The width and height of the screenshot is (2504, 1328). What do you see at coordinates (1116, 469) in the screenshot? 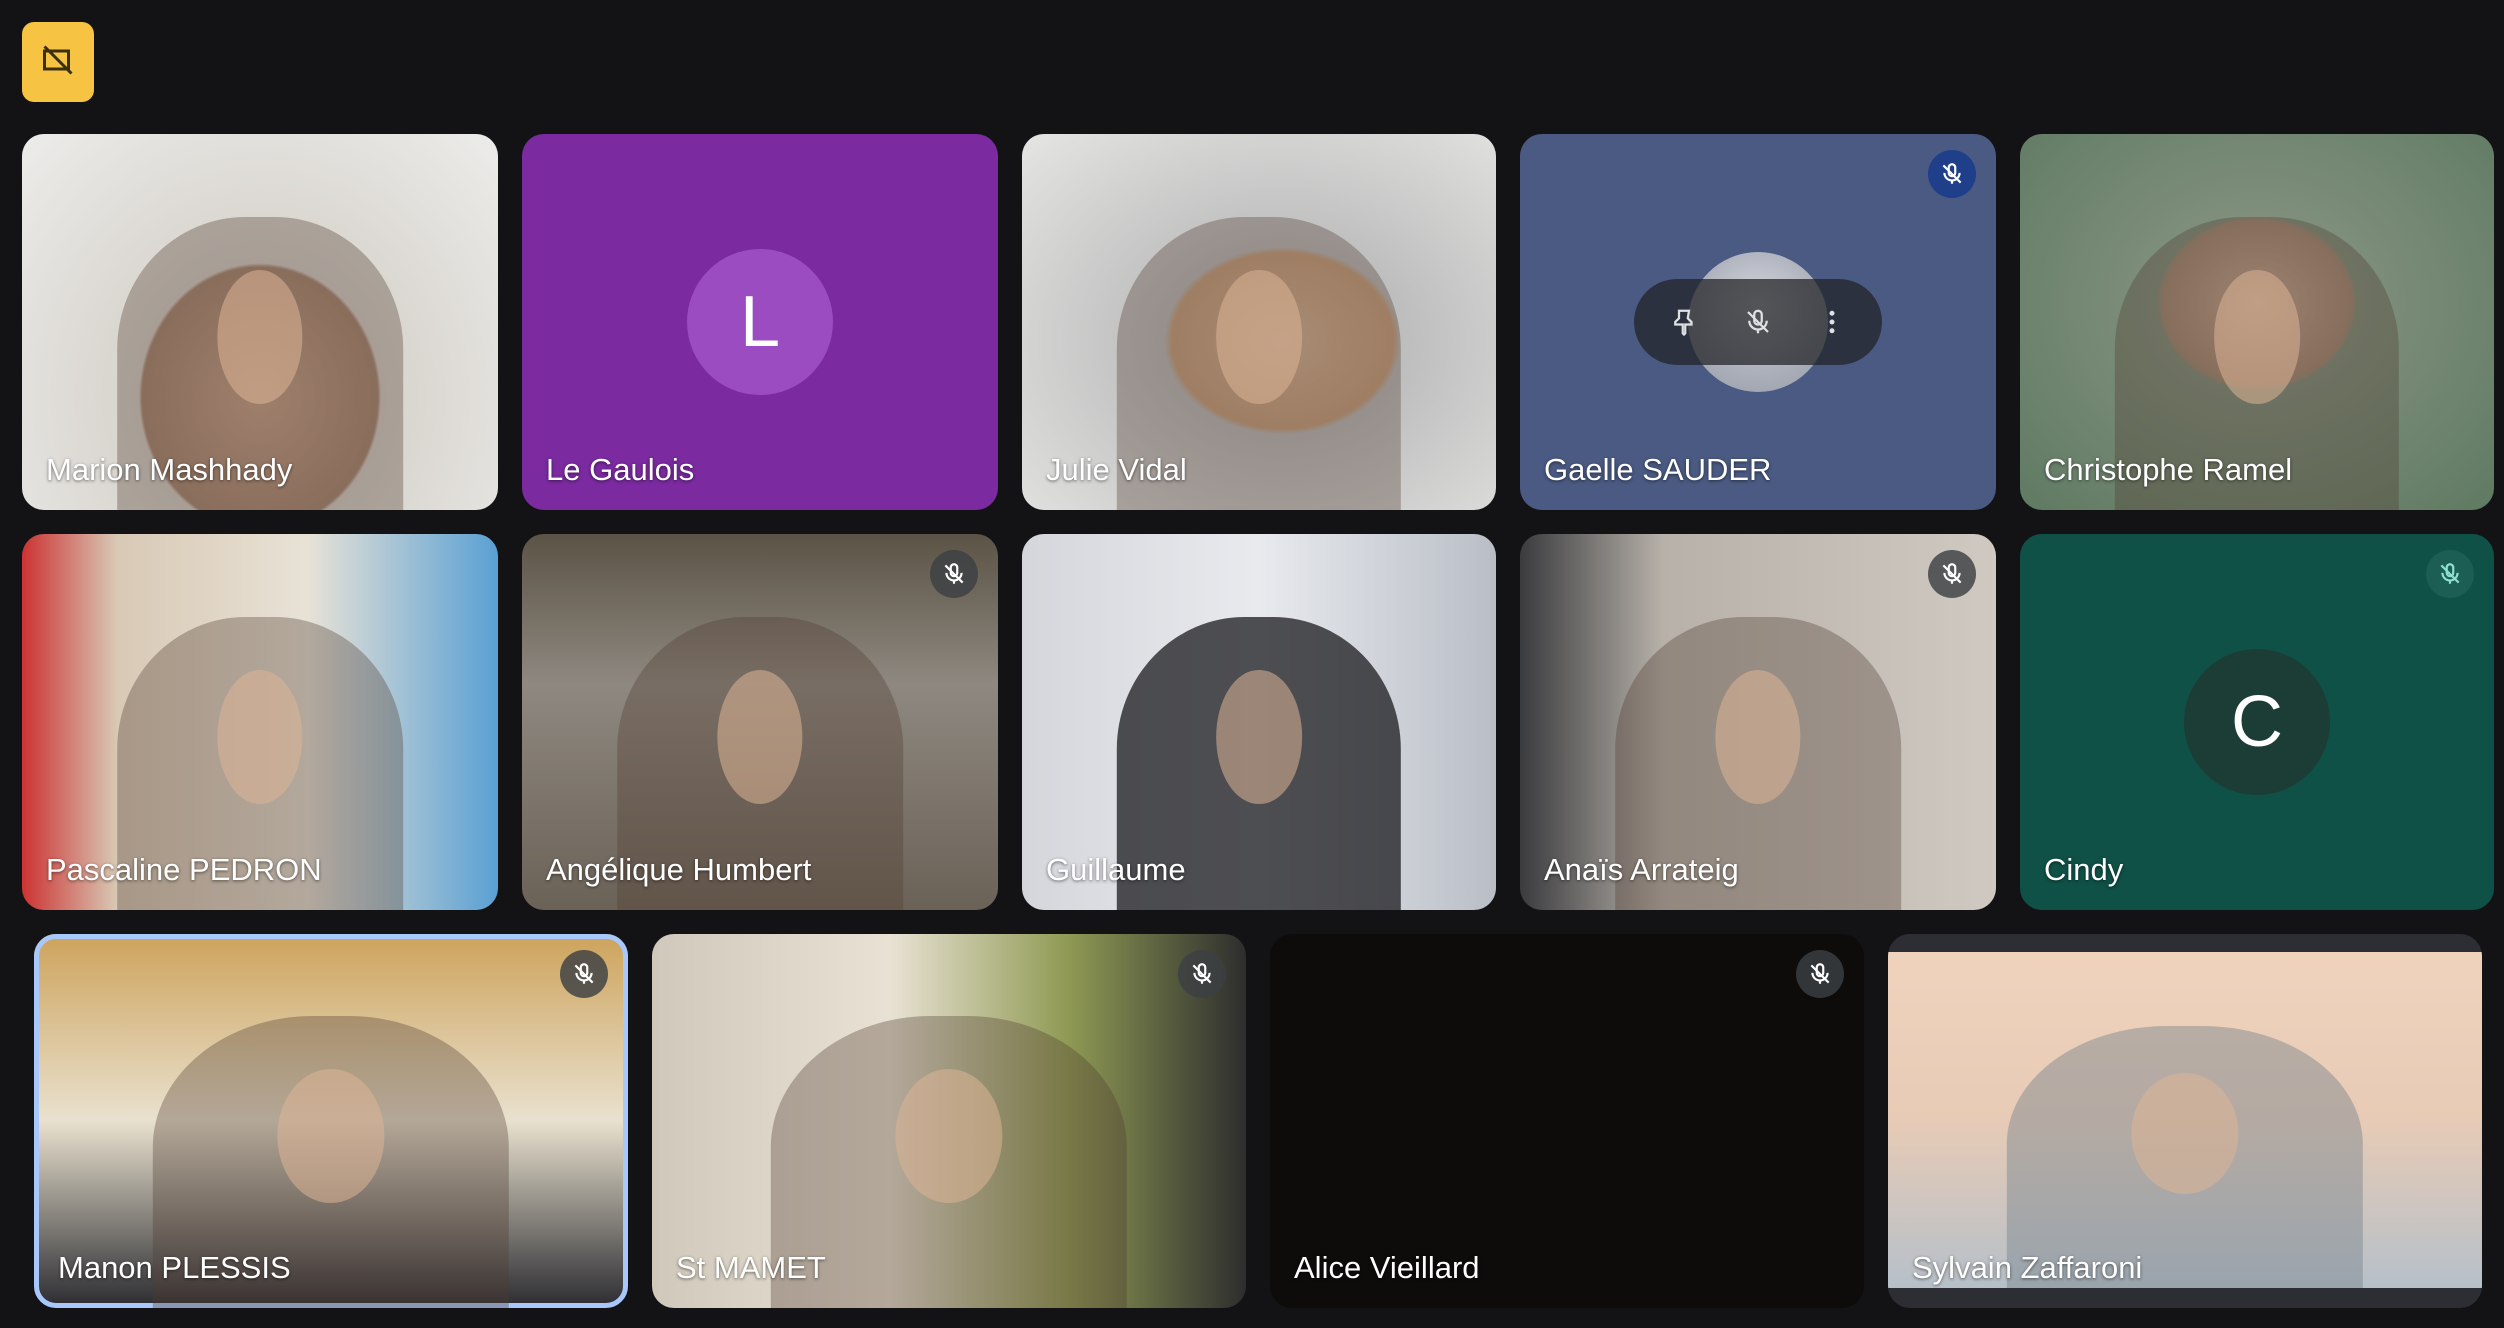
I see `participant-name: Julie Vidal` at bounding box center [1116, 469].